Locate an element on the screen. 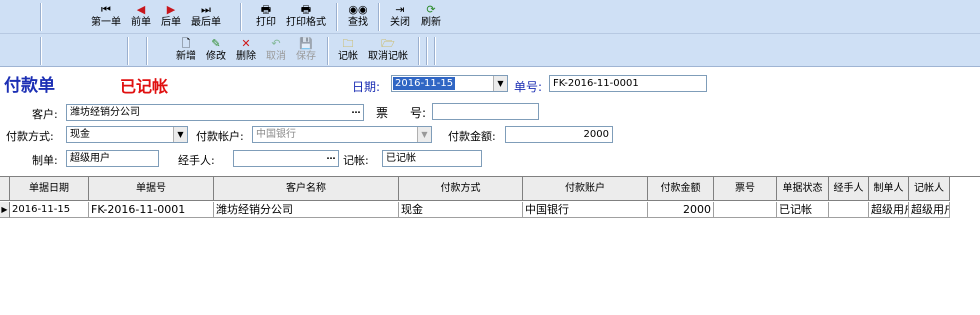 This screenshot has width=980, height=315. cancel-button: ↶ 取消 is located at coordinates (276, 51).